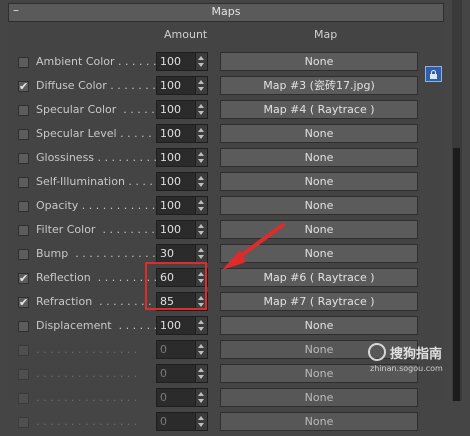 The image size is (470, 436). Describe the element at coordinates (23, 422) in the screenshot. I see `map-enable-checkbox` at that location.